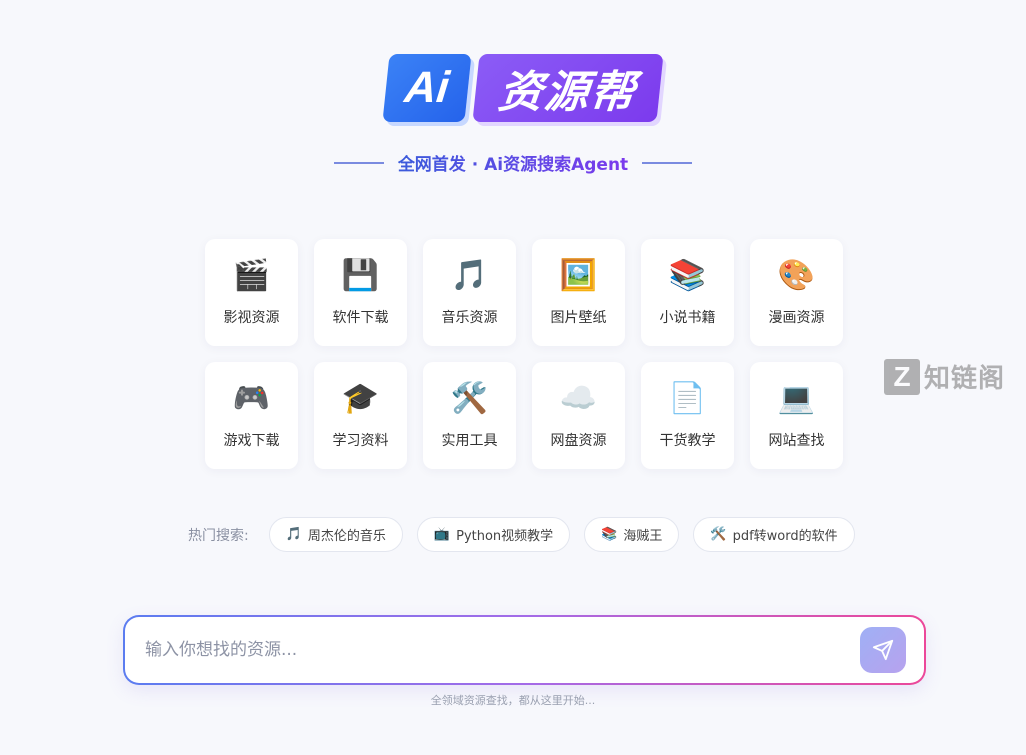  What do you see at coordinates (796, 440) in the screenshot?
I see `category-label: 网站查找` at bounding box center [796, 440].